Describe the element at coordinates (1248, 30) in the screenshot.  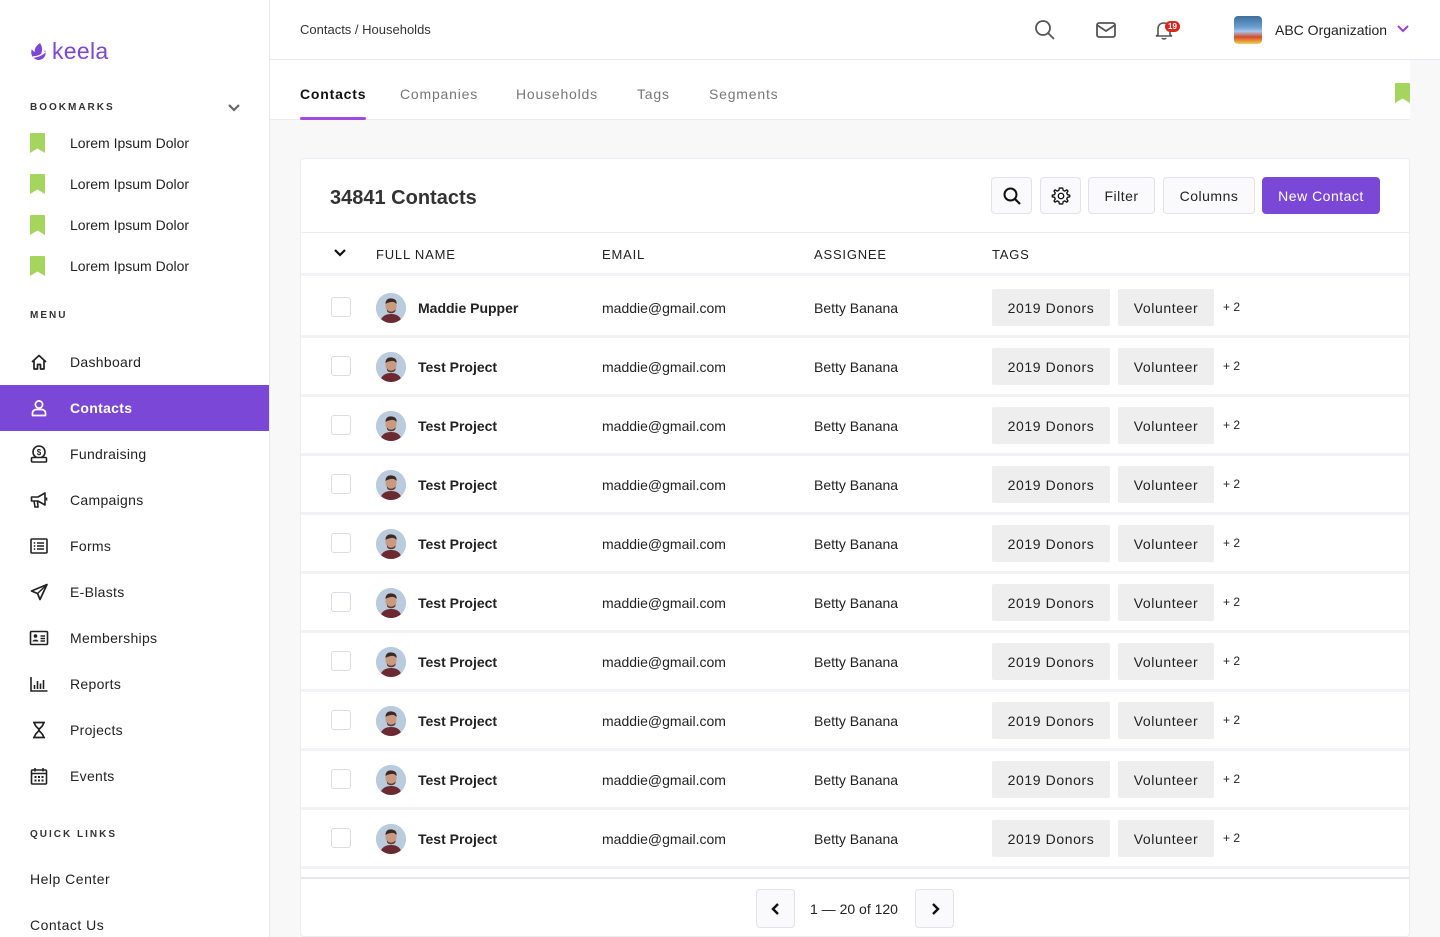
I see `organization-avatar` at that location.